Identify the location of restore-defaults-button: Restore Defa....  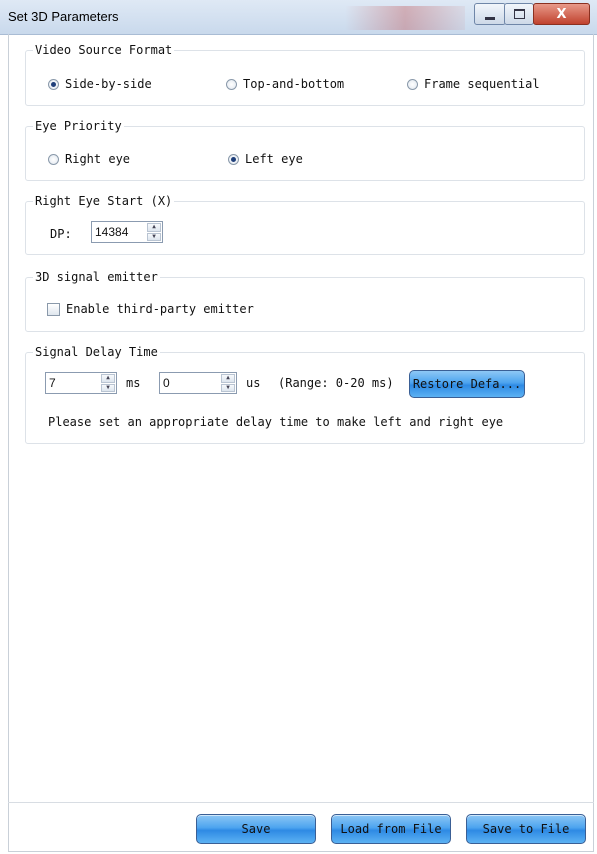
(467, 384).